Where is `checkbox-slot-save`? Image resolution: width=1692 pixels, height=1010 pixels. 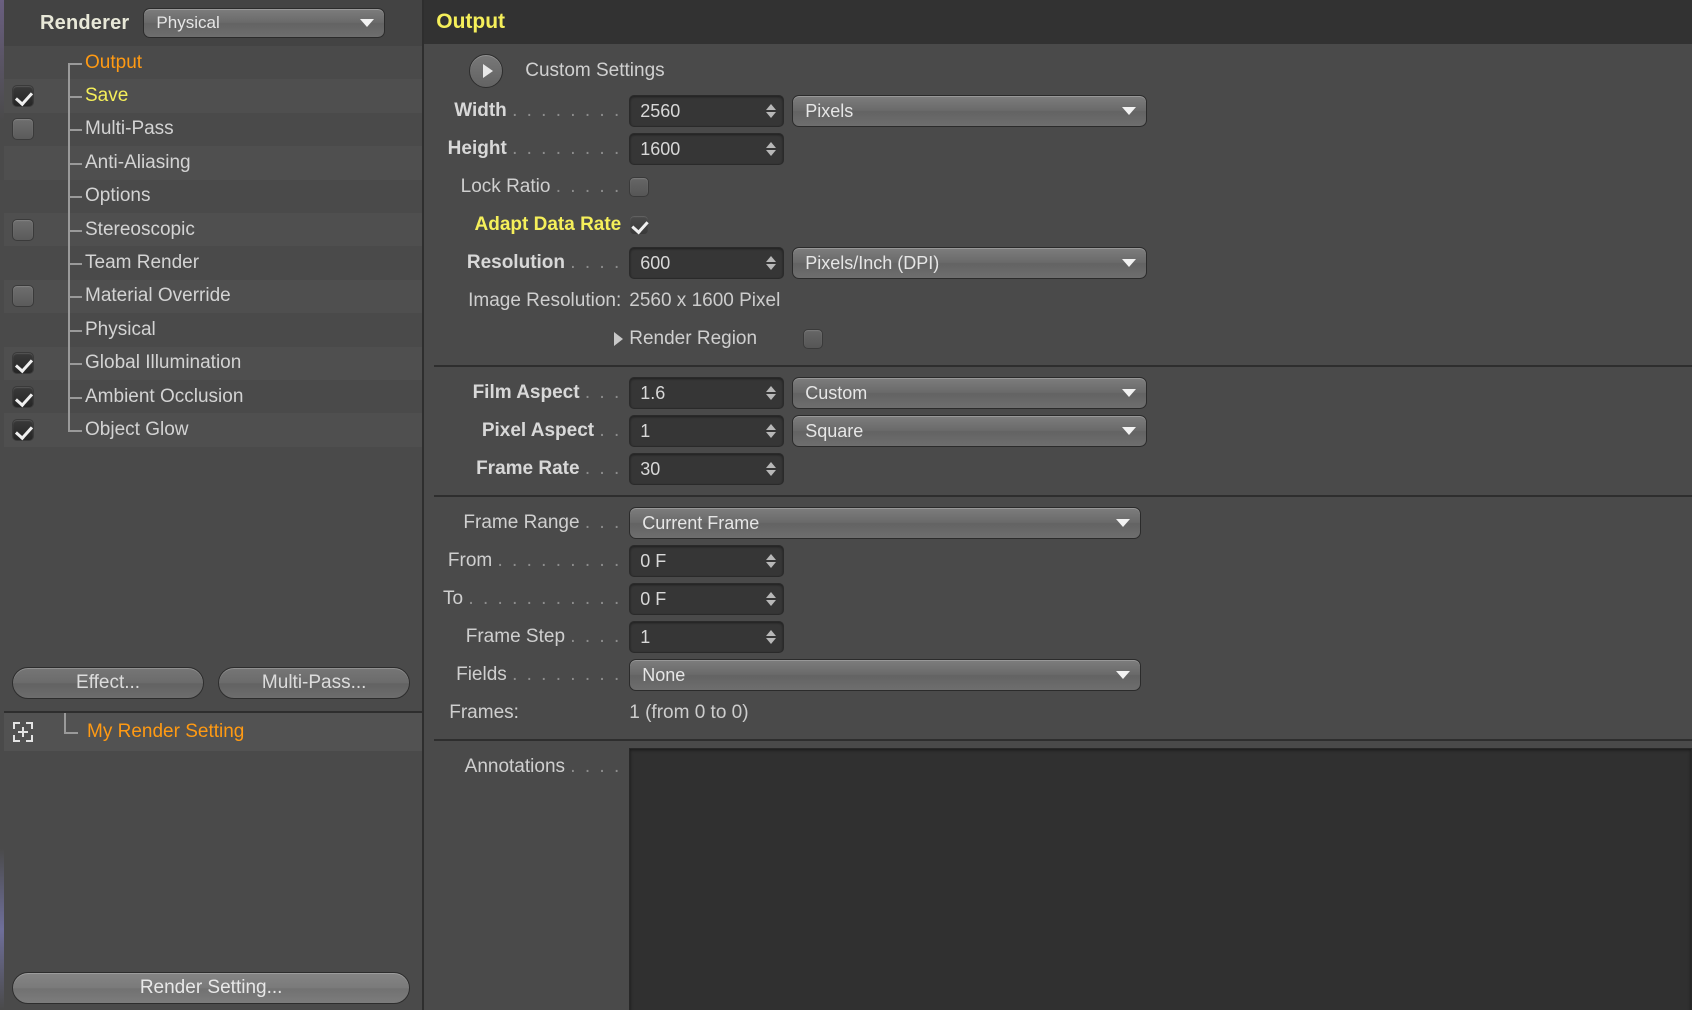
checkbox-slot-save is located at coordinates (22, 96).